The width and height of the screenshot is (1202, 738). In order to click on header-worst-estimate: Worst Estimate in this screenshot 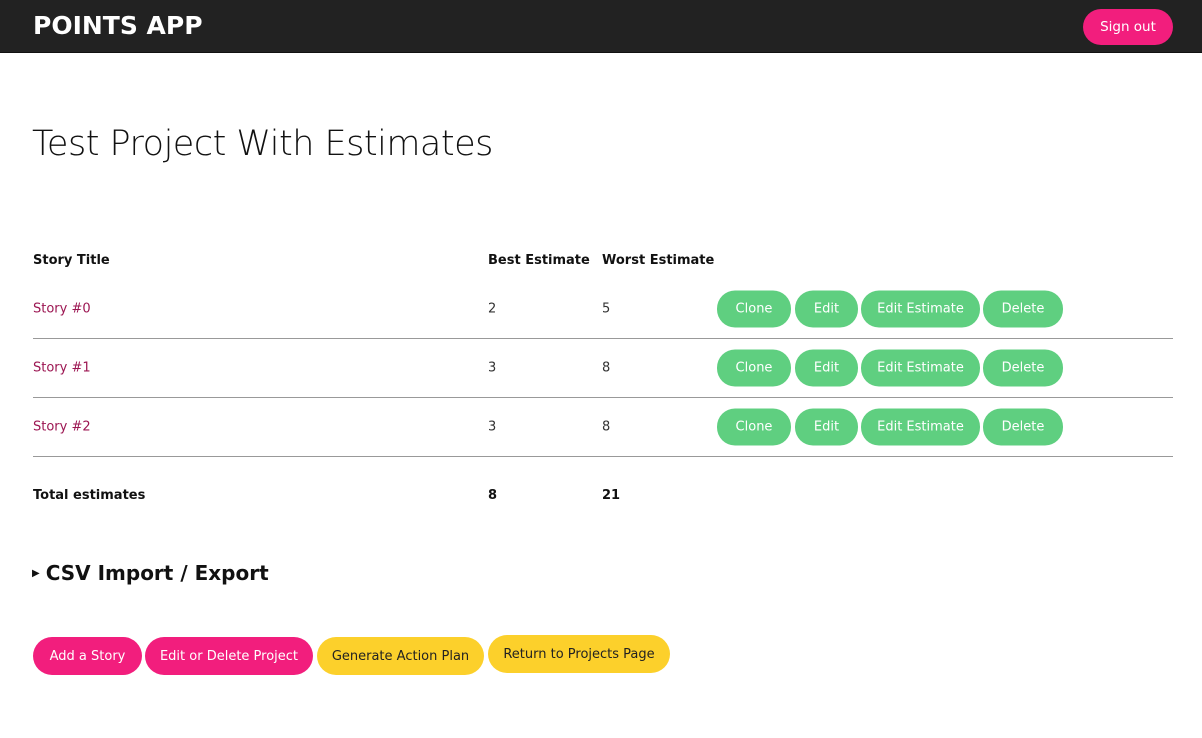, I will do `click(658, 260)`.